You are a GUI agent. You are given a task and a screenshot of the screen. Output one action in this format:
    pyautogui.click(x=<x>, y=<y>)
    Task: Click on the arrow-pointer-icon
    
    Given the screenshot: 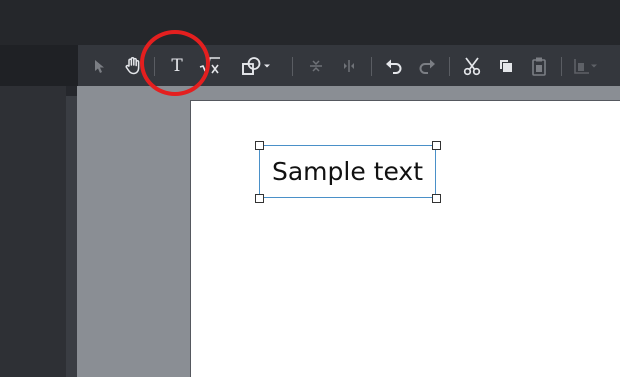 What is the action you would take?
    pyautogui.click(x=99, y=66)
    